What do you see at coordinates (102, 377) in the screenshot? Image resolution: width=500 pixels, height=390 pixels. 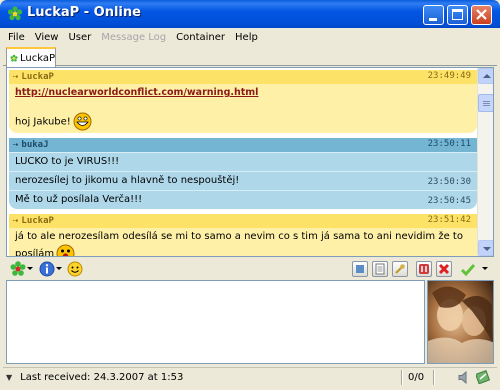 I see `last-received-text: Last received: 24.3.2007 at 1:53` at bounding box center [102, 377].